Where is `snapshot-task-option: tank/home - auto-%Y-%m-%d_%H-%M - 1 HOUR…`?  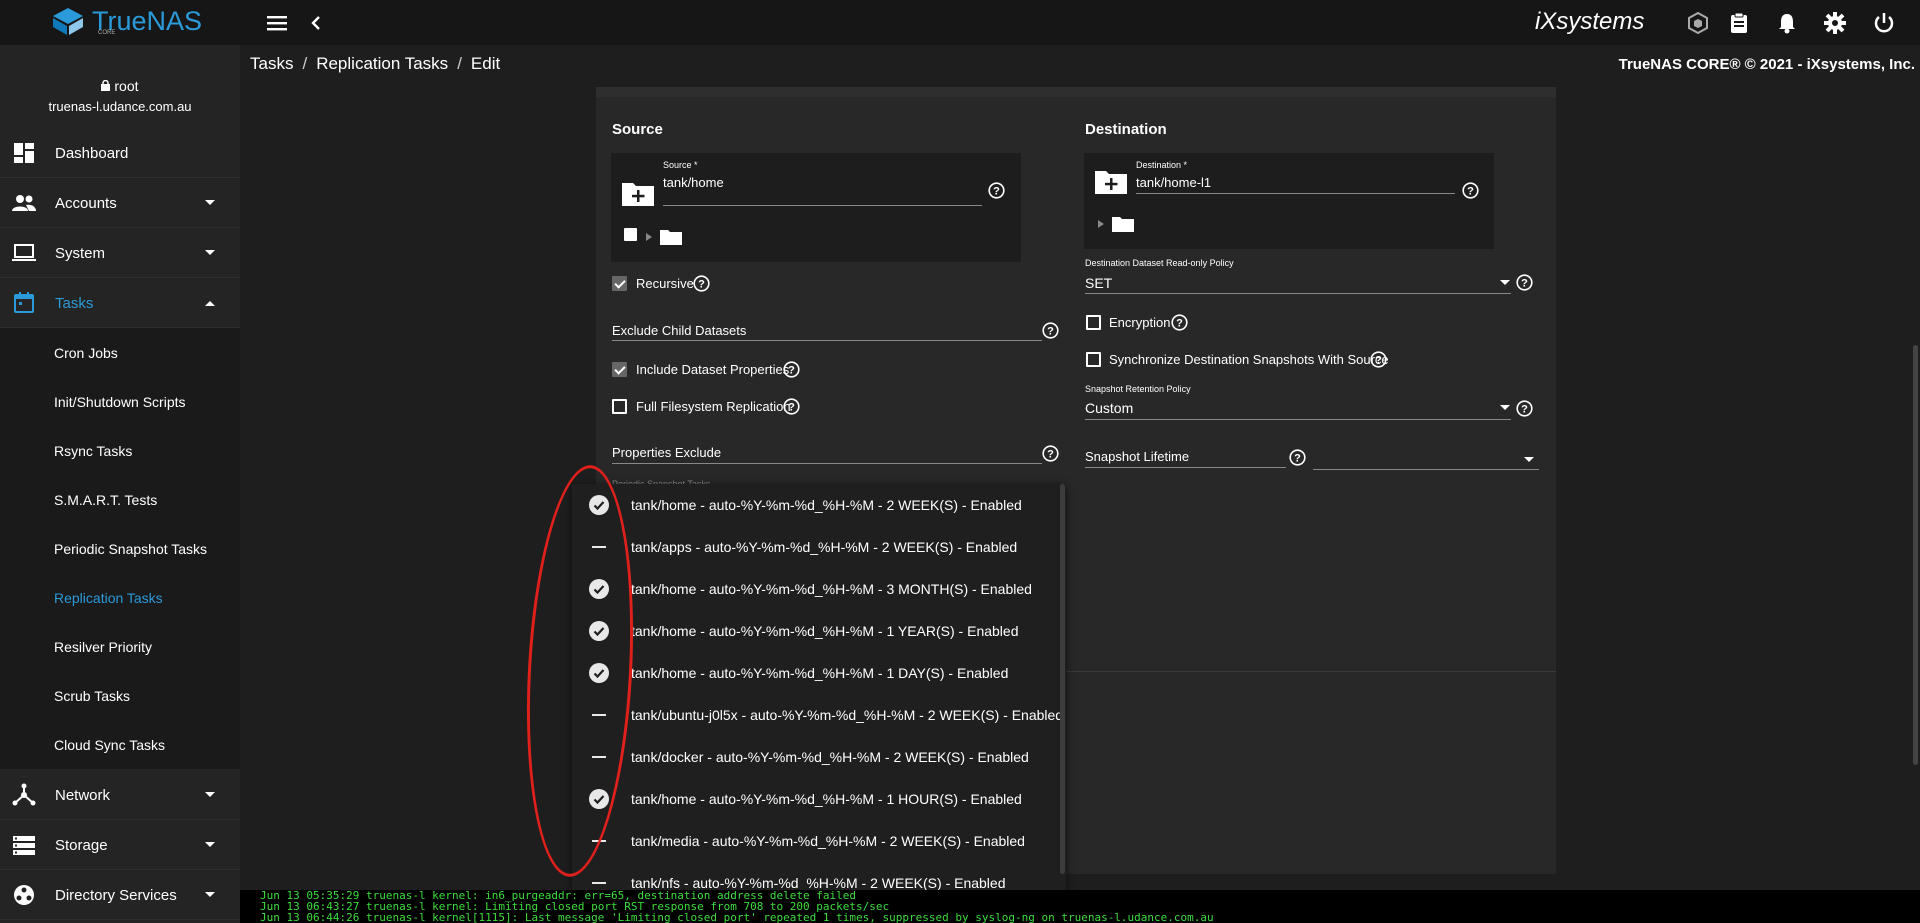
snapshot-task-option: tank/home - auto-%Y-%m-%d_%H-%M - 1 HOUR… is located at coordinates (819, 799).